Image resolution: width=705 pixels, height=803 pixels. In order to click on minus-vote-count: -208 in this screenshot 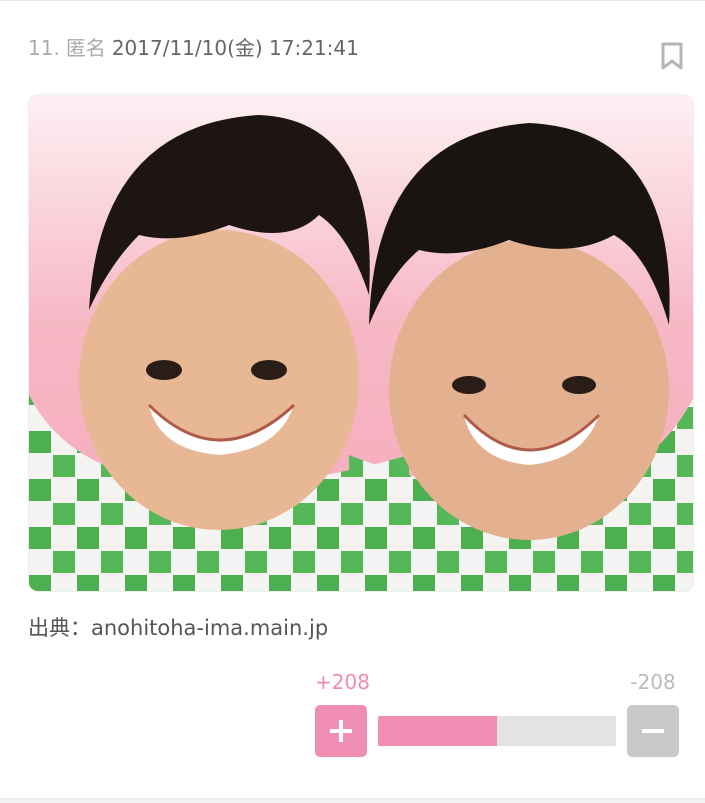, I will do `click(653, 682)`.